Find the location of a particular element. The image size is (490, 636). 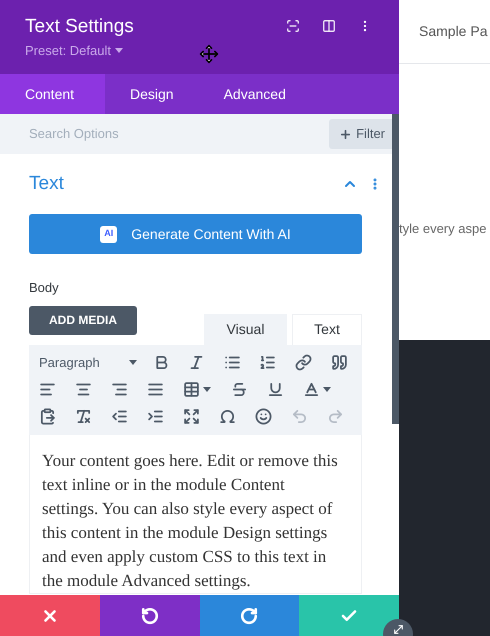

quote-icon is located at coordinates (339, 362).